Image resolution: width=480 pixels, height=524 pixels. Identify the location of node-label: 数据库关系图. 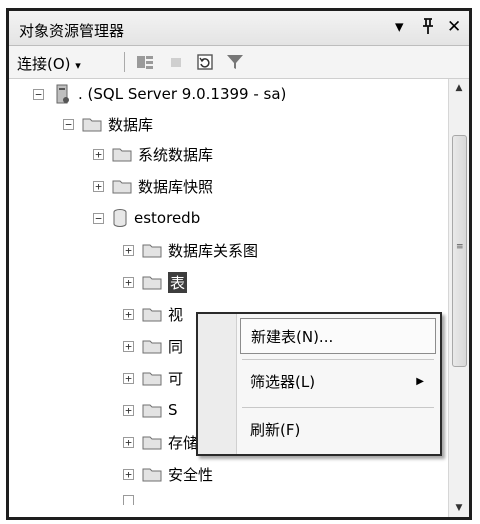
(213, 250).